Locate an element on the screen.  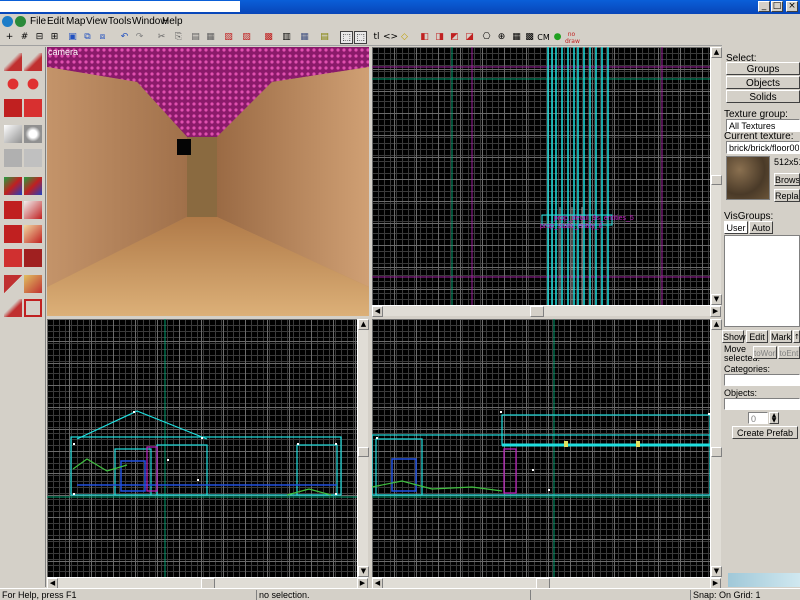
cylinder-tool-icon is located at coordinates (33, 284).